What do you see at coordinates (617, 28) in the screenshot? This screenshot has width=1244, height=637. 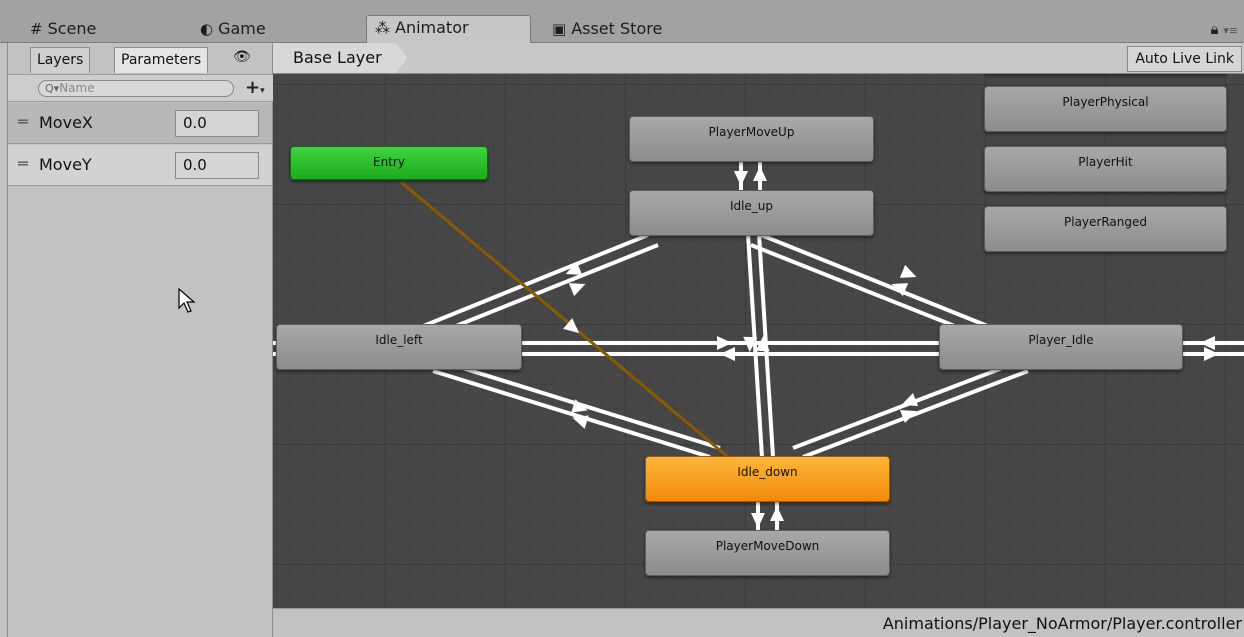 I see `tab-asset-store-label: Asset Store` at bounding box center [617, 28].